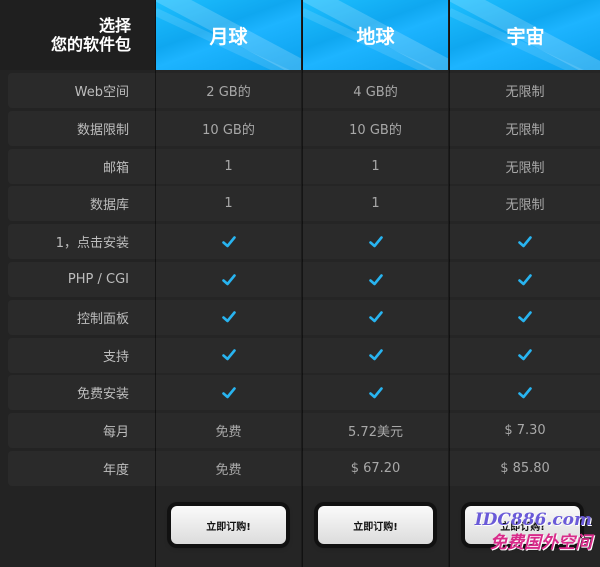  I want to click on table-row: 控制面板, so click(300, 317).